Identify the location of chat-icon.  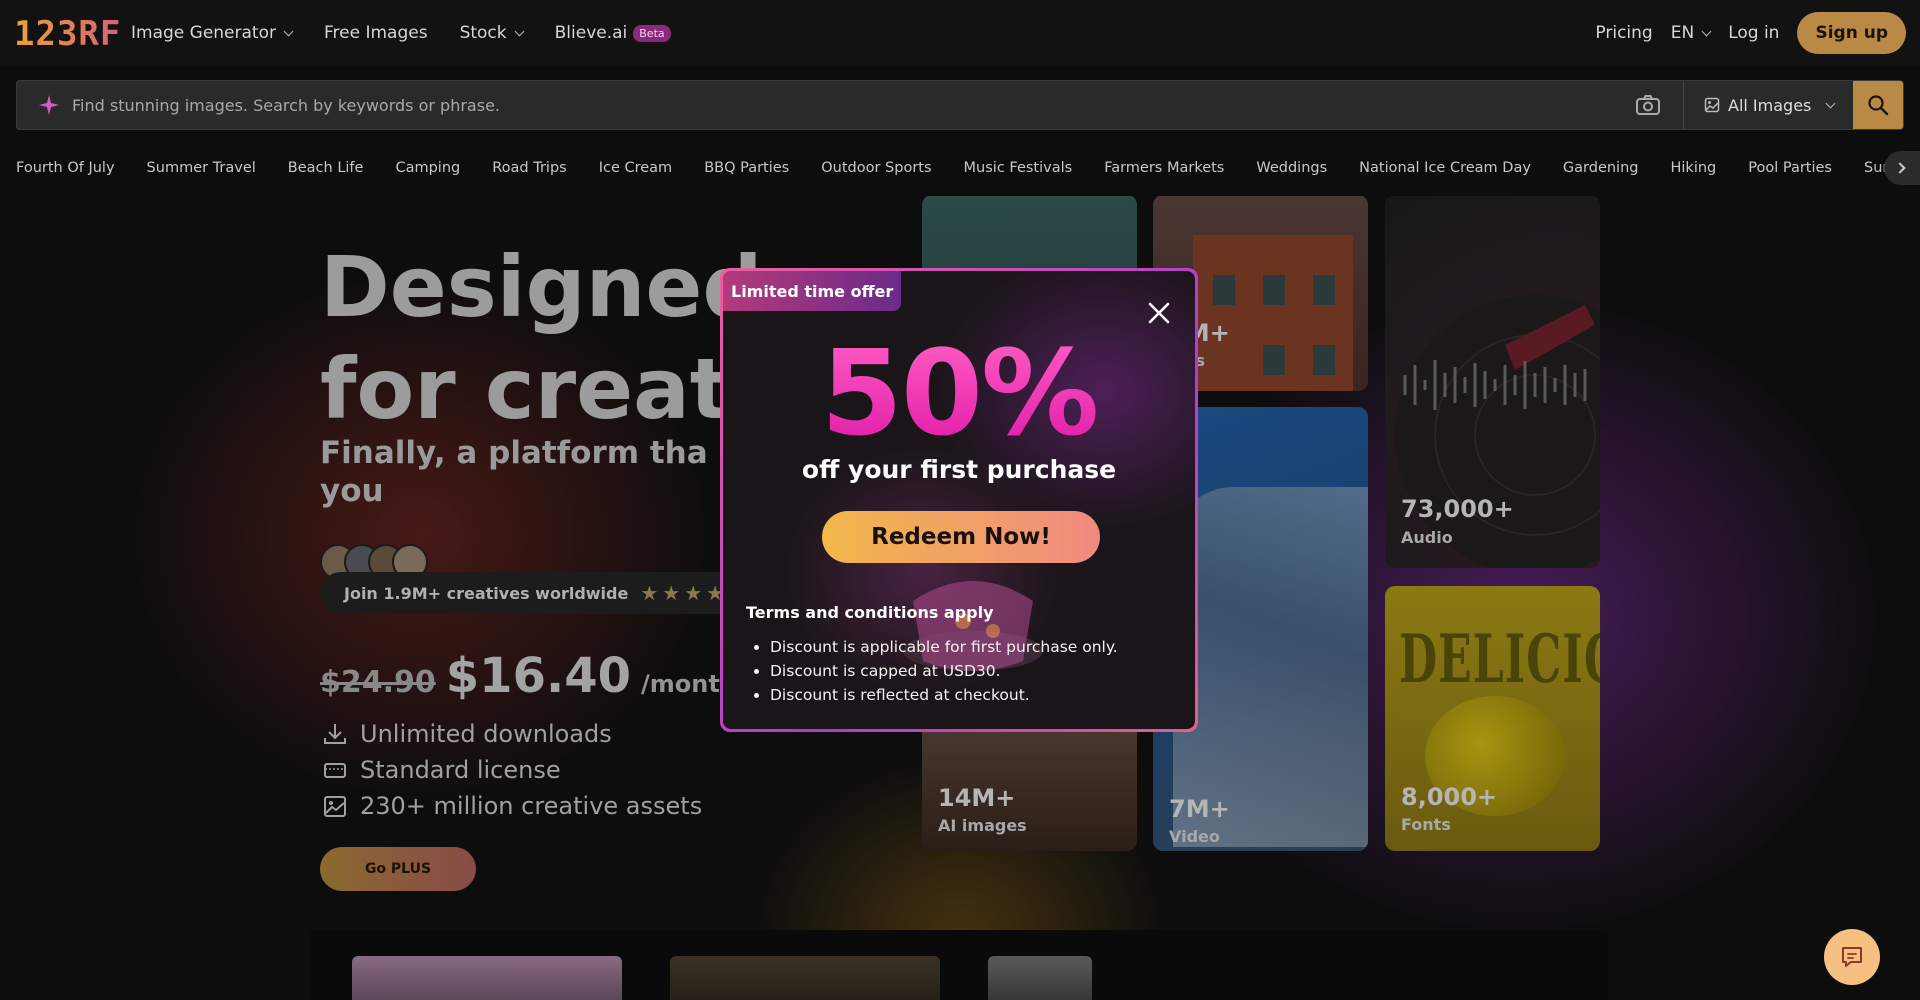
(1852, 957).